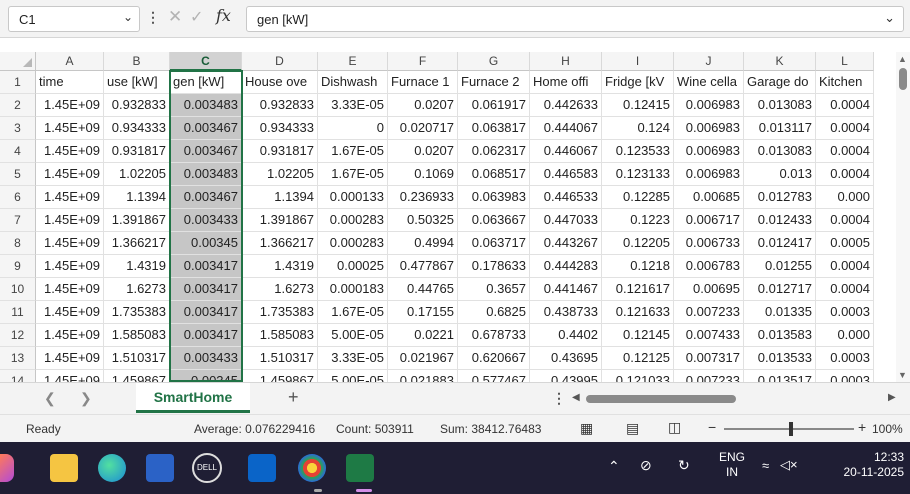 This screenshot has height=494, width=910. Describe the element at coordinates (353, 197) in the screenshot. I see `data-cell: 0.000133` at that location.